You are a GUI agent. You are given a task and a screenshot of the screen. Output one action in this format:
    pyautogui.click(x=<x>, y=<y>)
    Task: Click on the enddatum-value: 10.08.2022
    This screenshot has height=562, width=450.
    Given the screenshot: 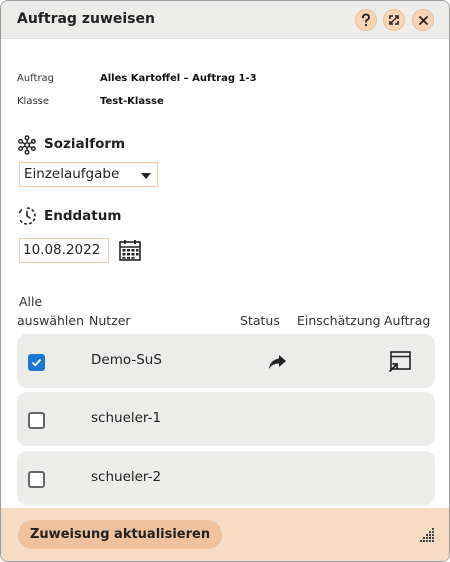 What is the action you would take?
    pyautogui.click(x=62, y=250)
    